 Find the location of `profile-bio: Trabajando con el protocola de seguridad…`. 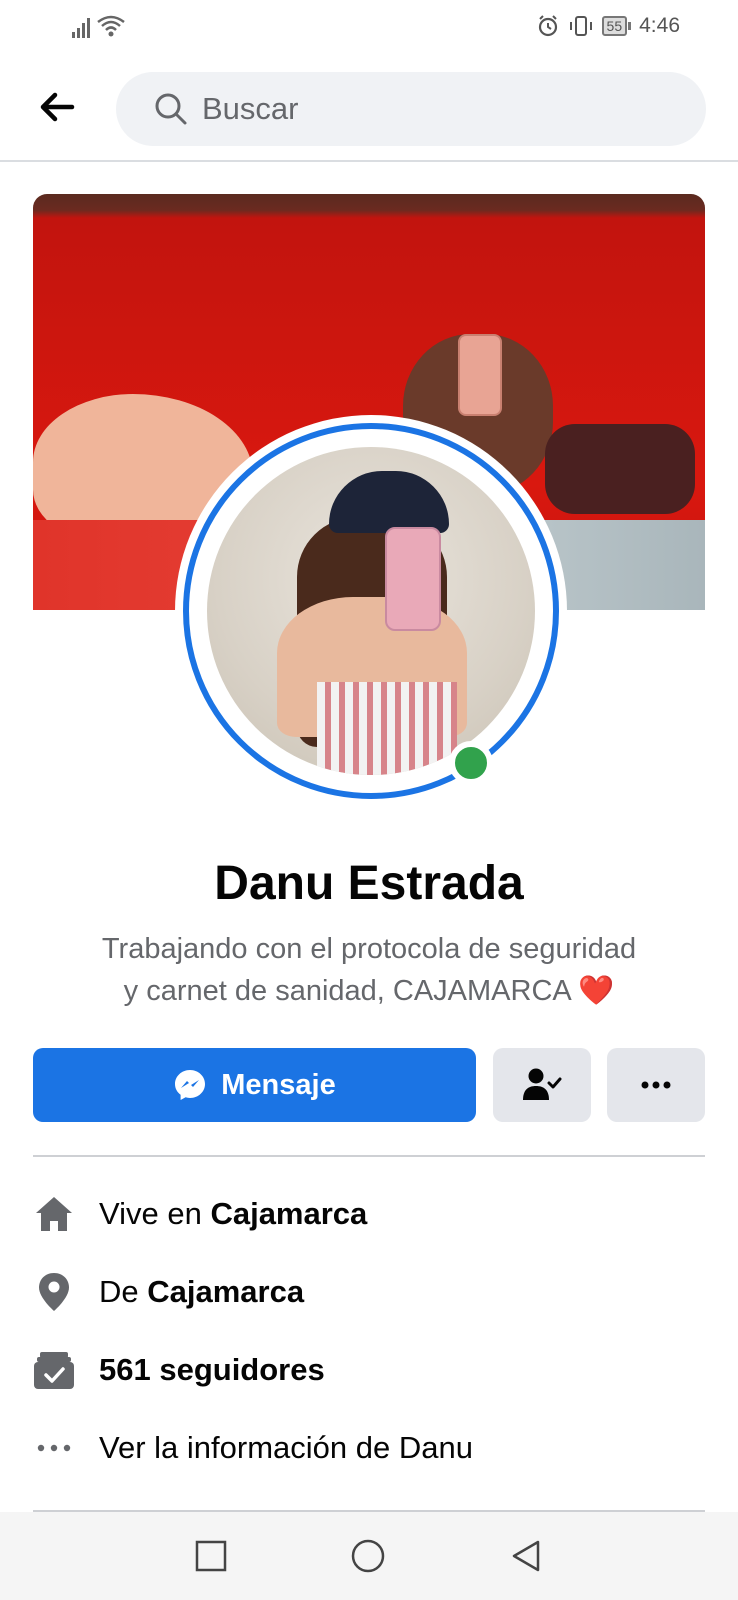

profile-bio: Trabajando con el protocola de seguridad… is located at coordinates (369, 970).